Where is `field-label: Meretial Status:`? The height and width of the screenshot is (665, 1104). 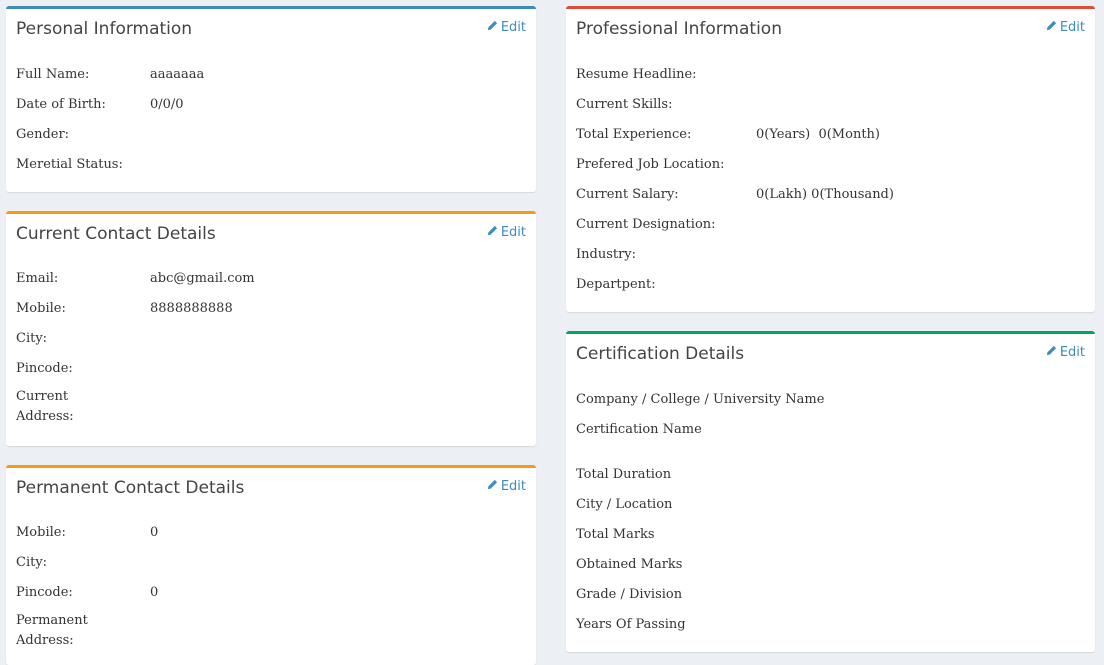
field-label: Meretial Status: is located at coordinates (69, 164).